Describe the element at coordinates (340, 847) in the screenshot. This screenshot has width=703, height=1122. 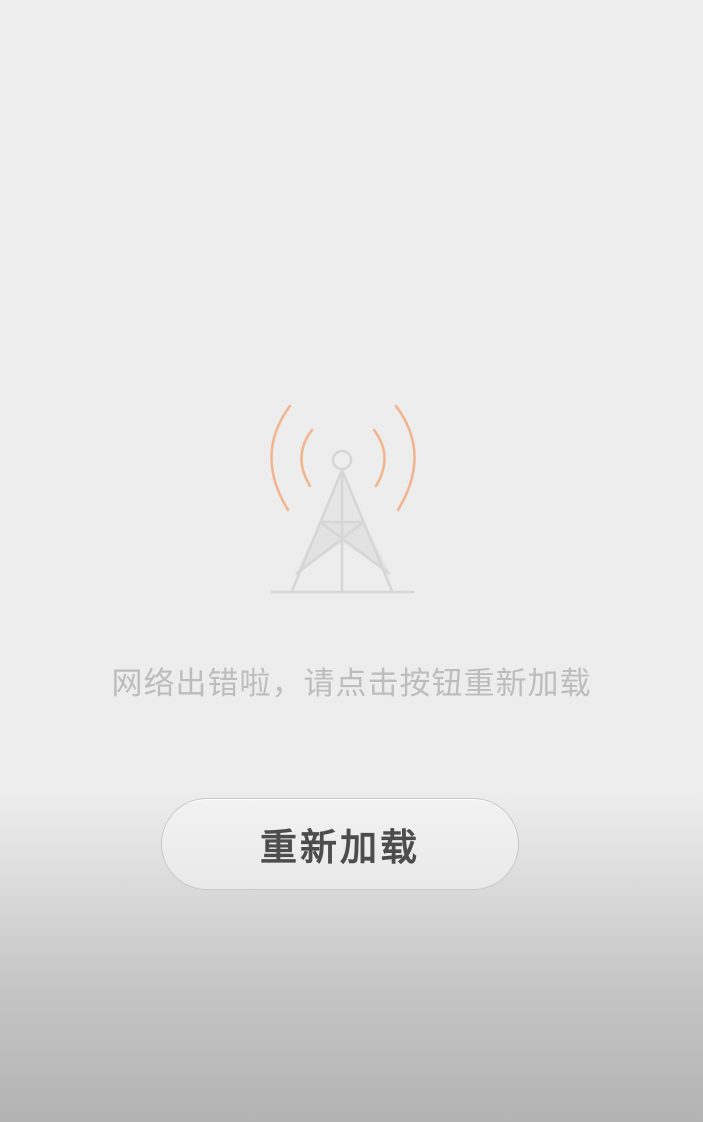
I see `reload-button-label: 重新加载` at that location.